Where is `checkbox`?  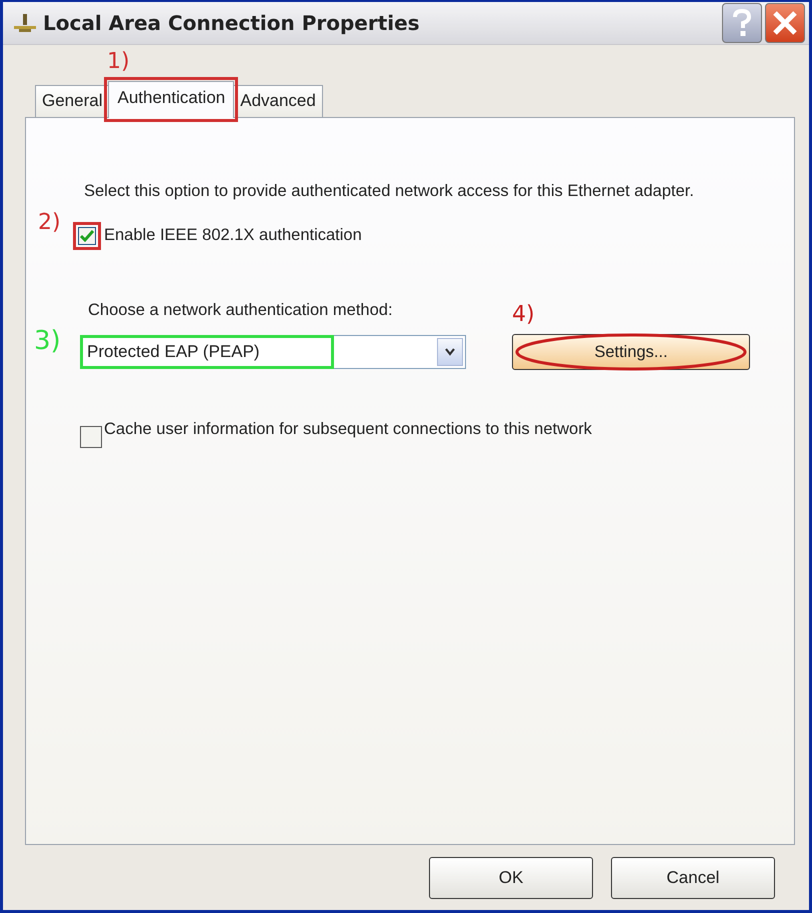
checkbox is located at coordinates (91, 437).